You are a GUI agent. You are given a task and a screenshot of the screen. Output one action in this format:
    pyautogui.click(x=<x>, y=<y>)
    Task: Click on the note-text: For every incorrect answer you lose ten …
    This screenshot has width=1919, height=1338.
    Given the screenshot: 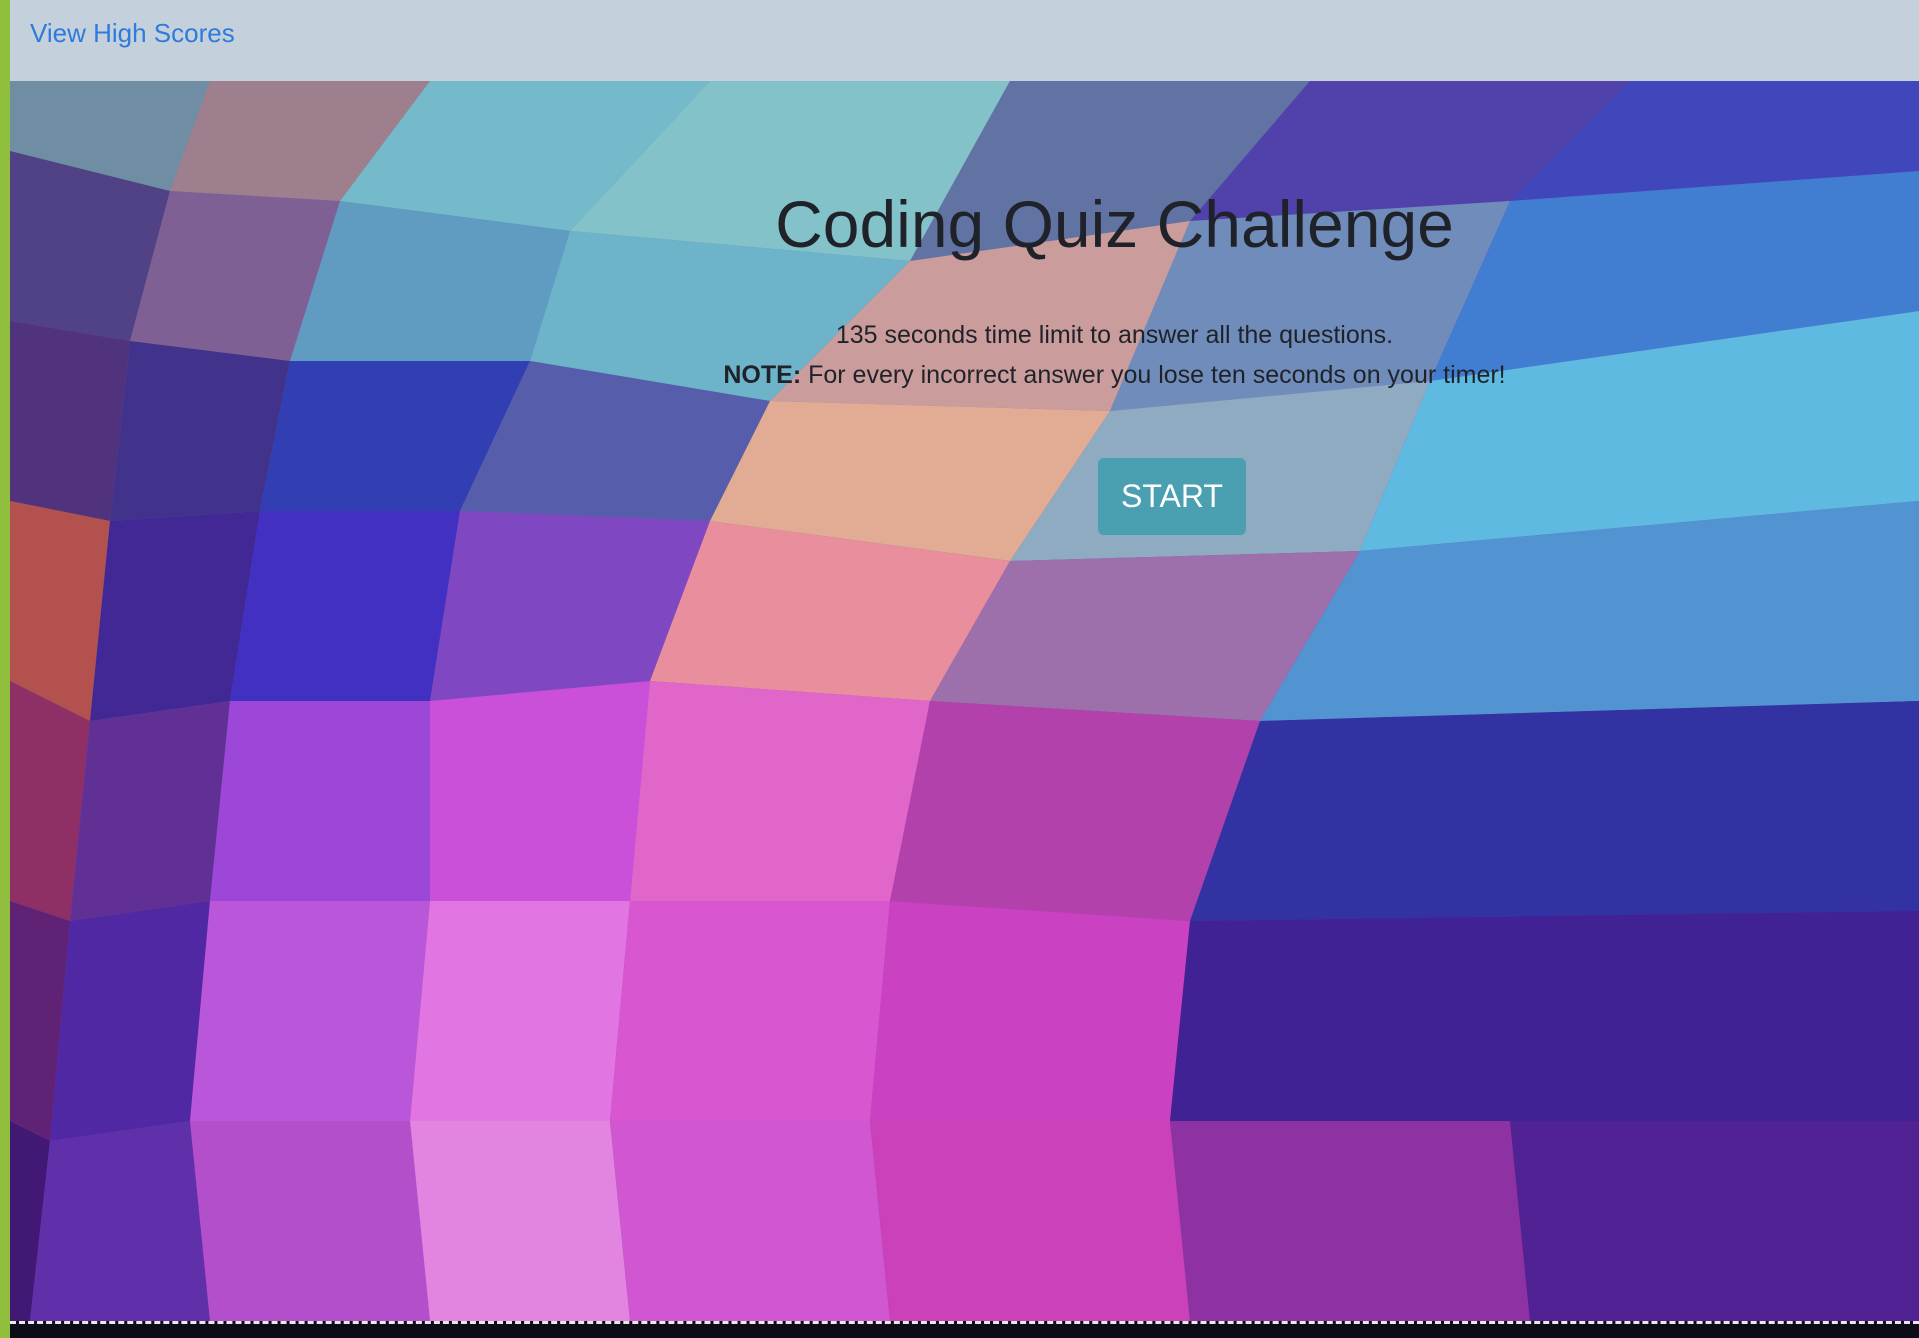 What is the action you would take?
    pyautogui.click(x=1153, y=375)
    